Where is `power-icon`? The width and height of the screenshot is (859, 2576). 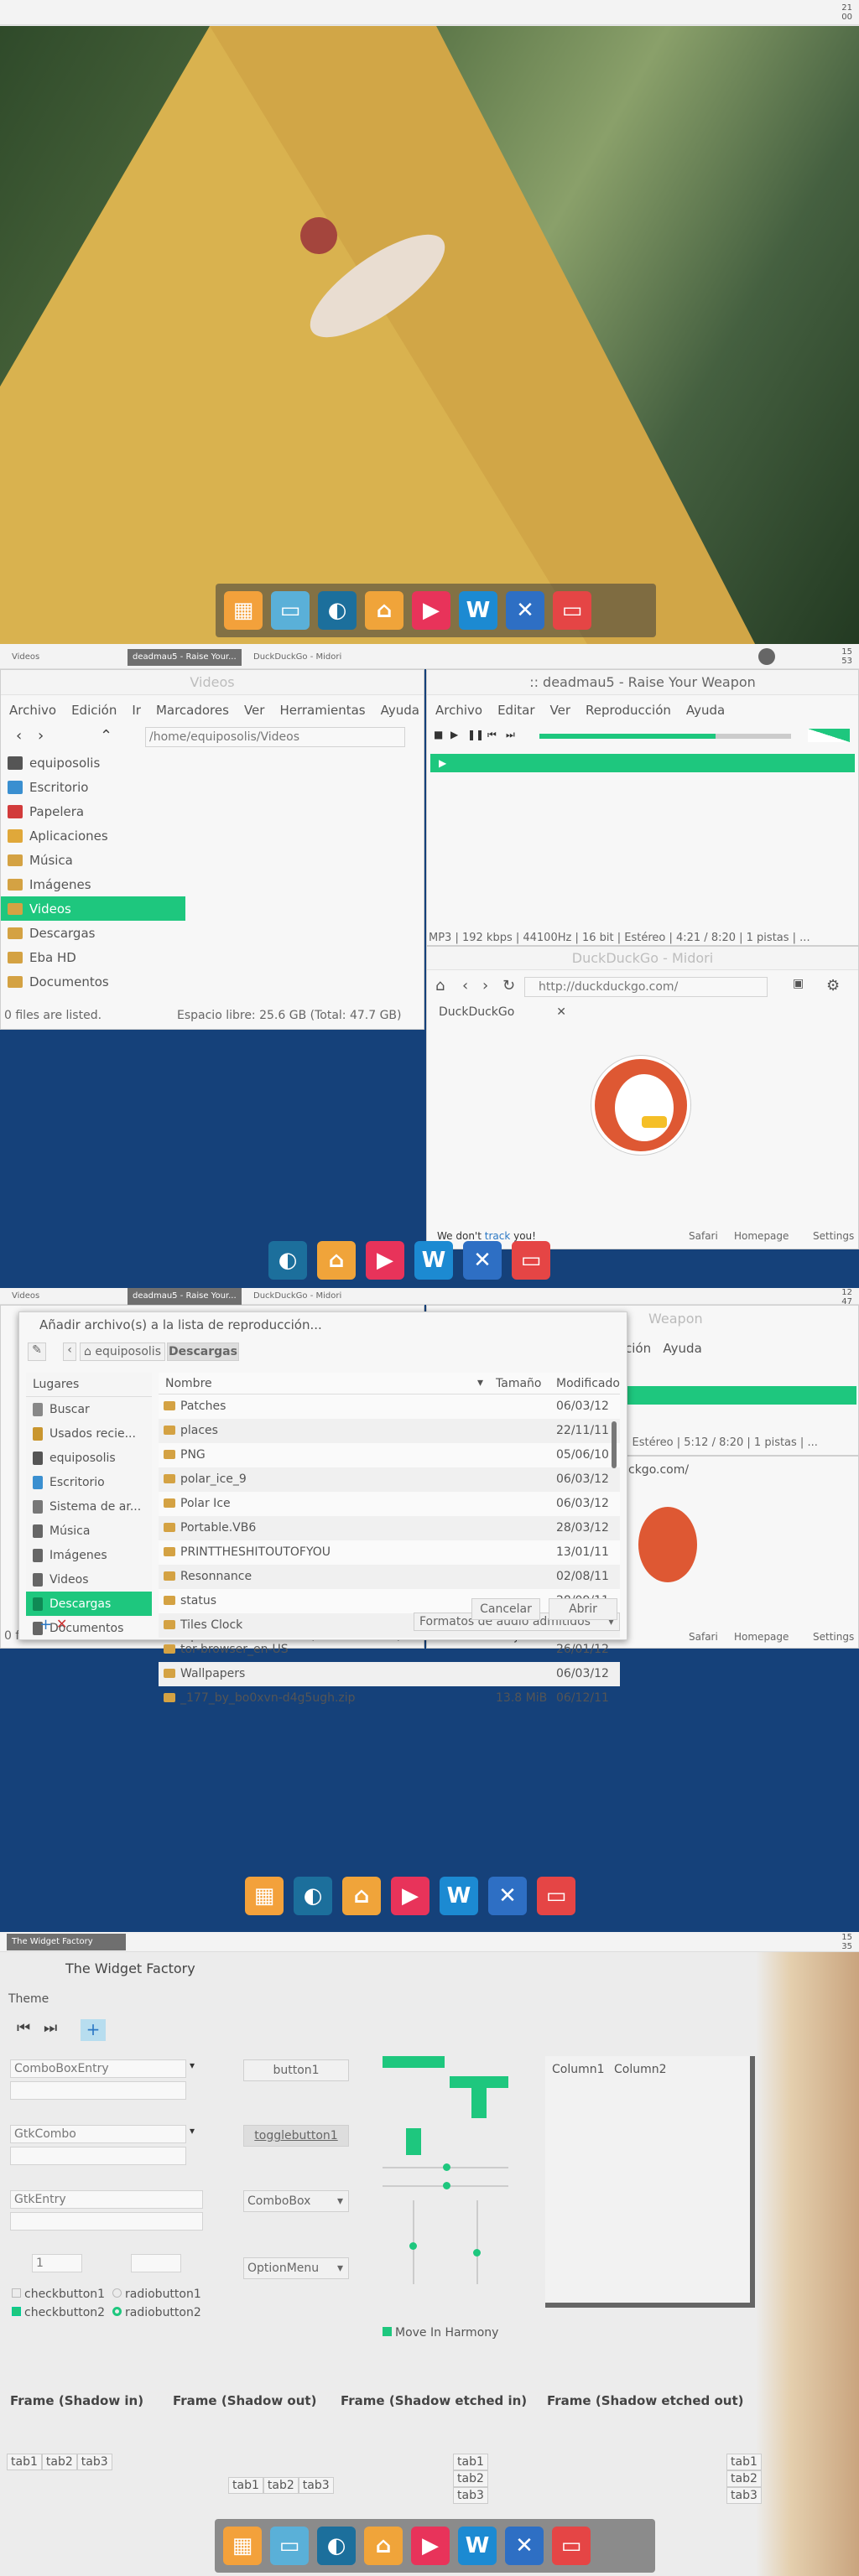
power-icon is located at coordinates (766, 656).